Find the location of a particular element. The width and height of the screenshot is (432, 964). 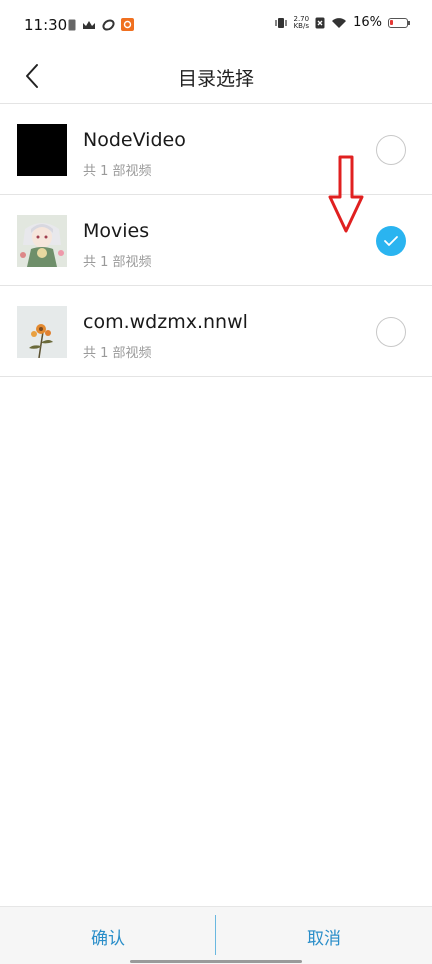

confirm-button: 确认 is located at coordinates (108, 935).